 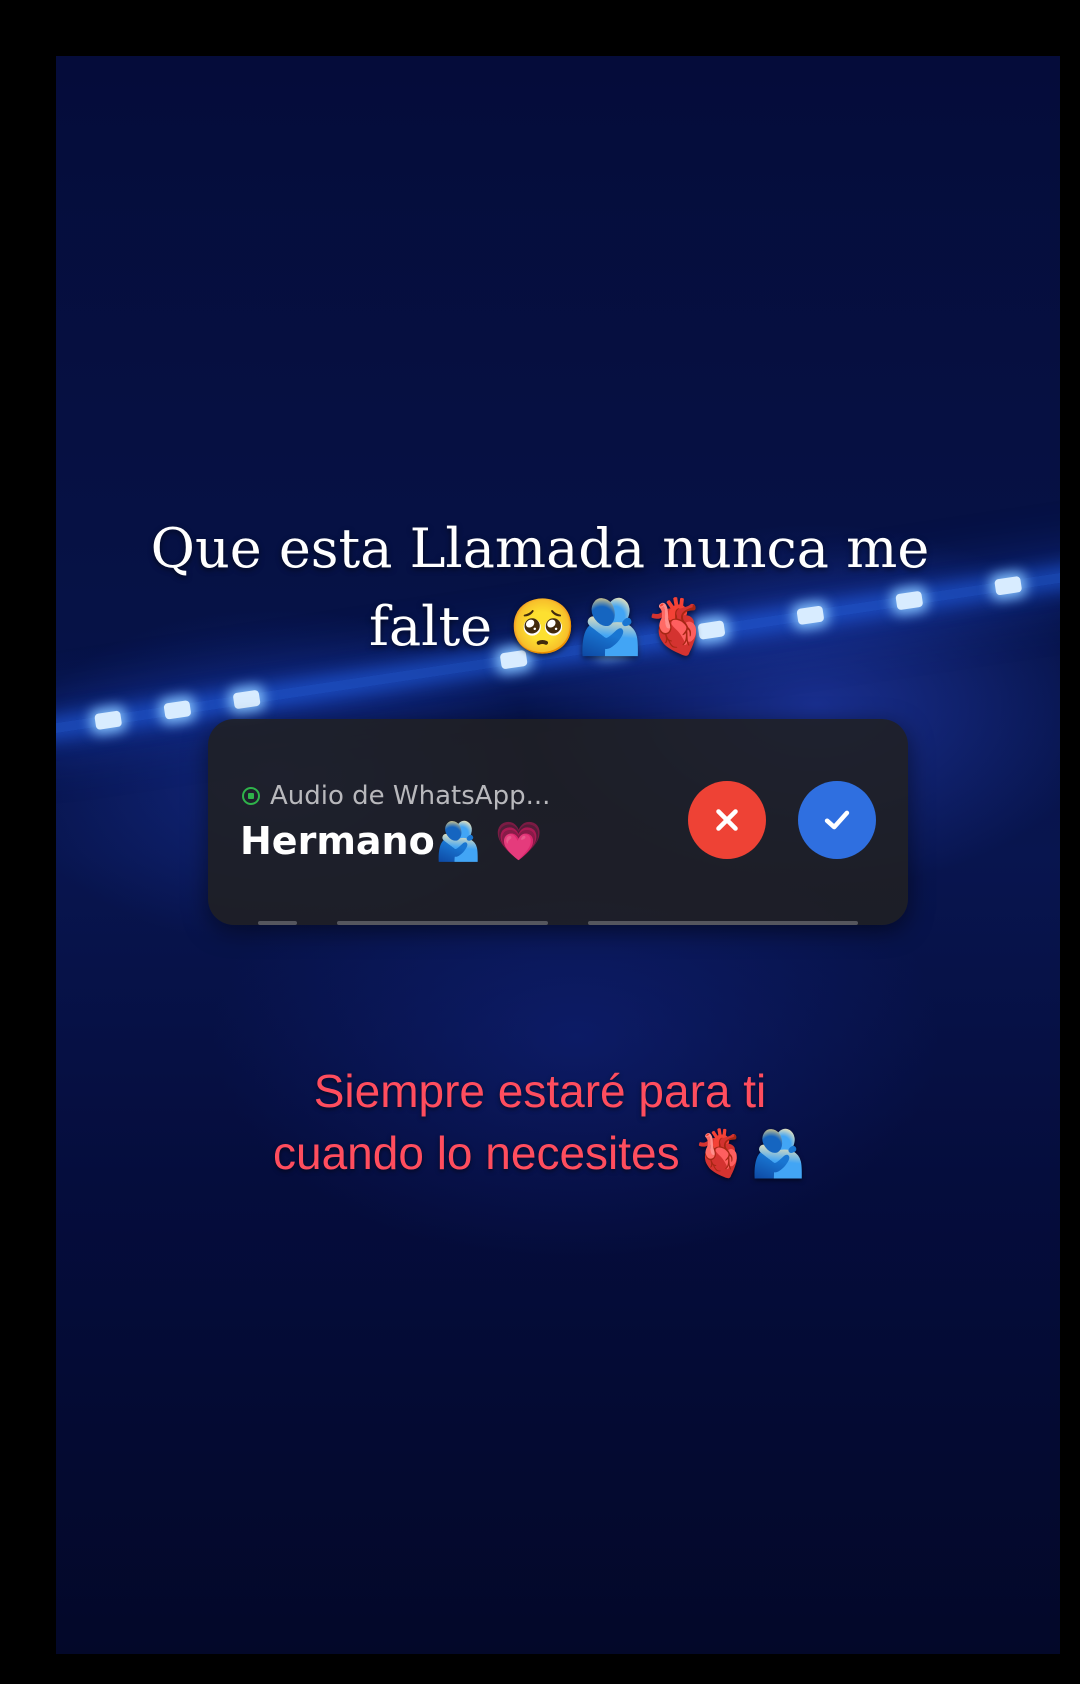 I want to click on top-caption: Que esta Llamada nunca me falte 🥺🫂🫀, so click(x=540, y=588).